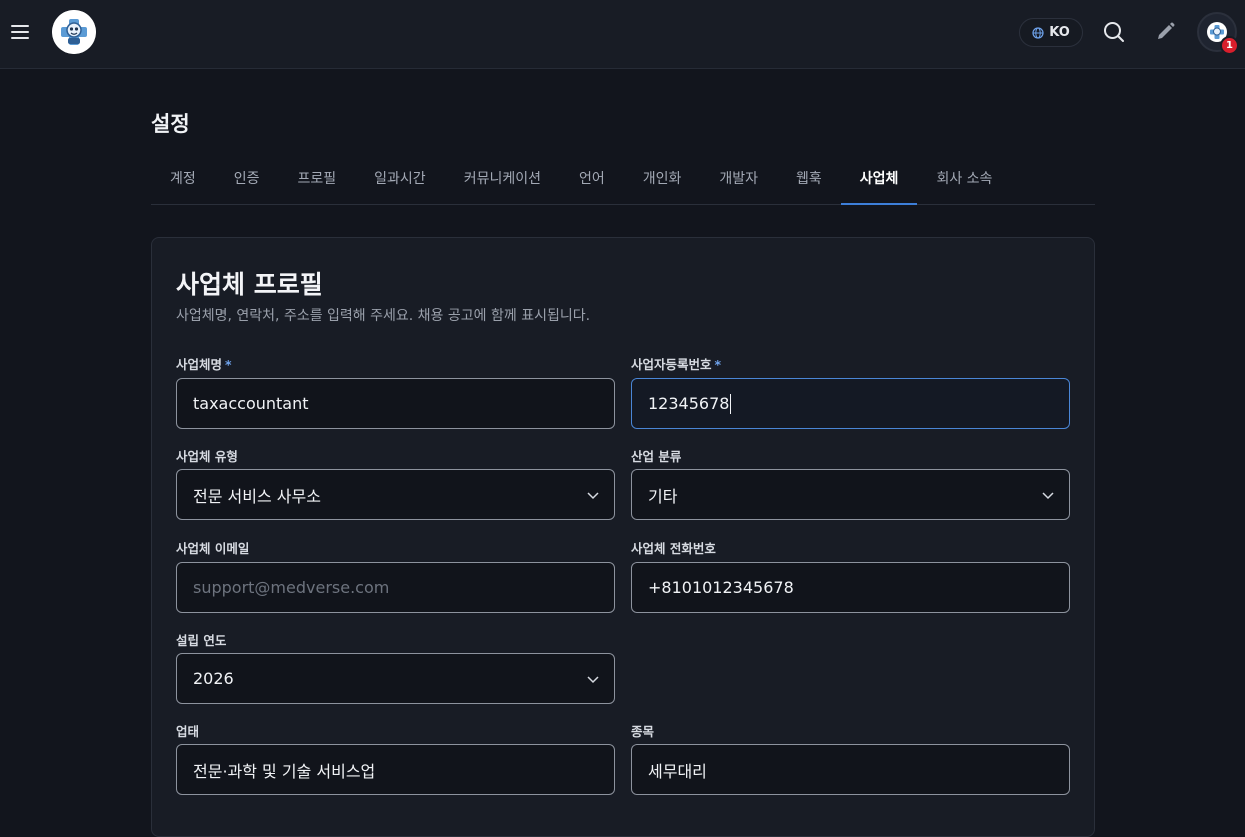  I want to click on registration-number-value: 12345678, so click(689, 403).